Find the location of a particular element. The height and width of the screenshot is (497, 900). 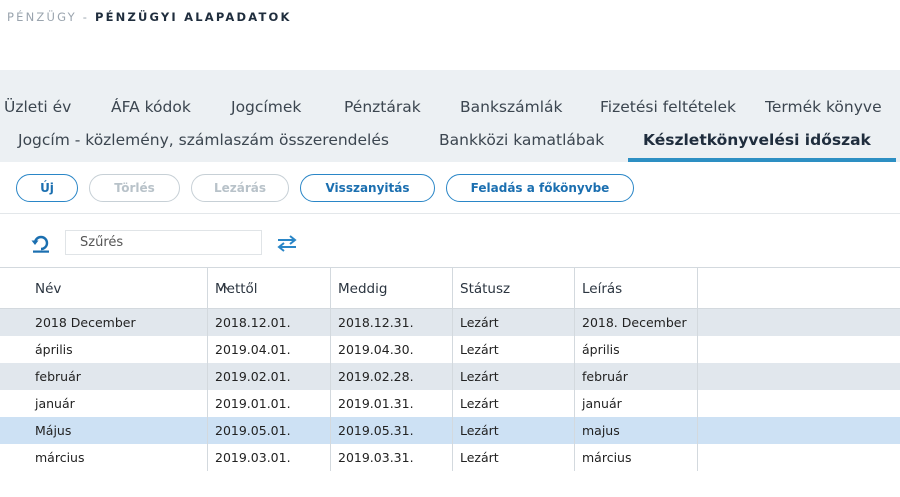

cell-description: március is located at coordinates (636, 457).